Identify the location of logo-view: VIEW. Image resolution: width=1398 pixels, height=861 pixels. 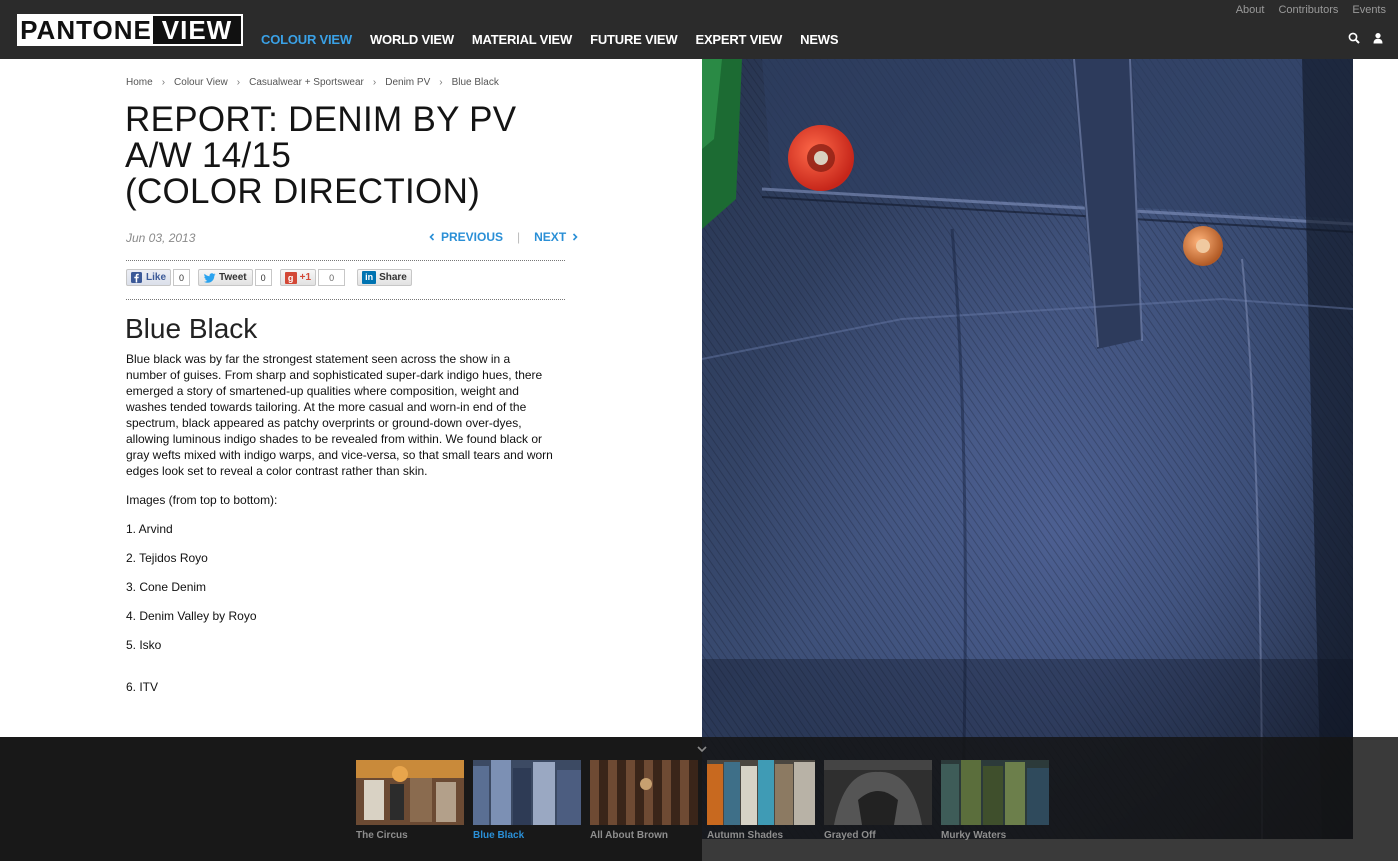
(197, 30).